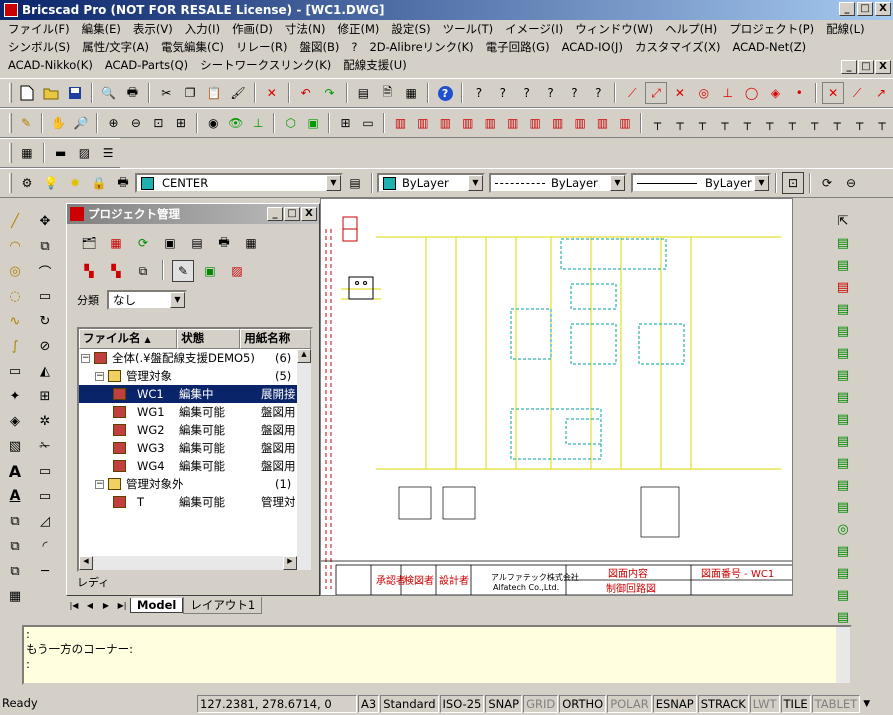 Image resolution: width=893 pixels, height=715 pixels. What do you see at coordinates (61, 153) in the screenshot?
I see `screen-icon: ▬` at bounding box center [61, 153].